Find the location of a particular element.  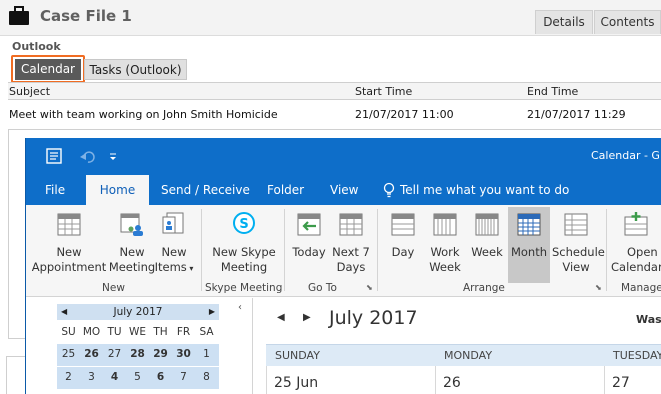

mini-calendar-day: 29 is located at coordinates (160, 354).